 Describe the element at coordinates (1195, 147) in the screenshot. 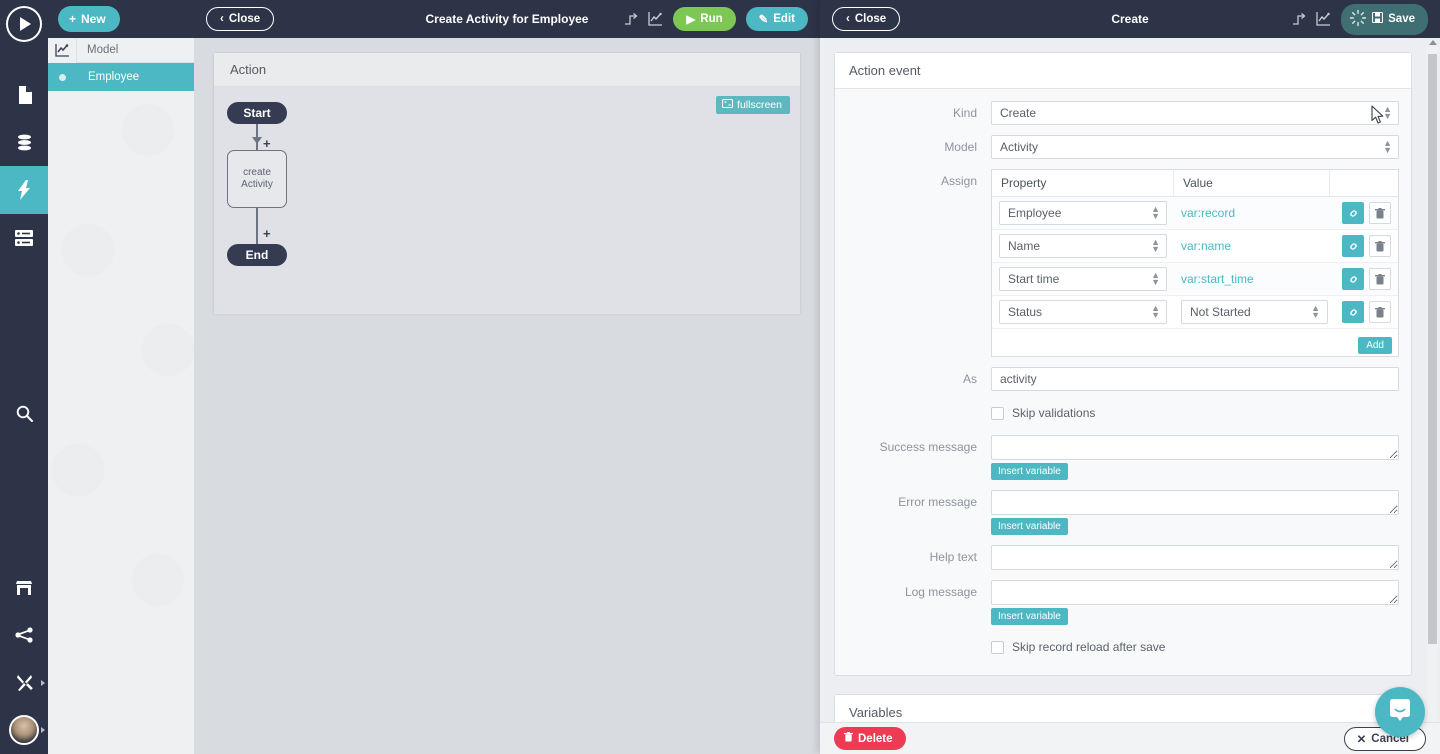

I see `model-select` at that location.